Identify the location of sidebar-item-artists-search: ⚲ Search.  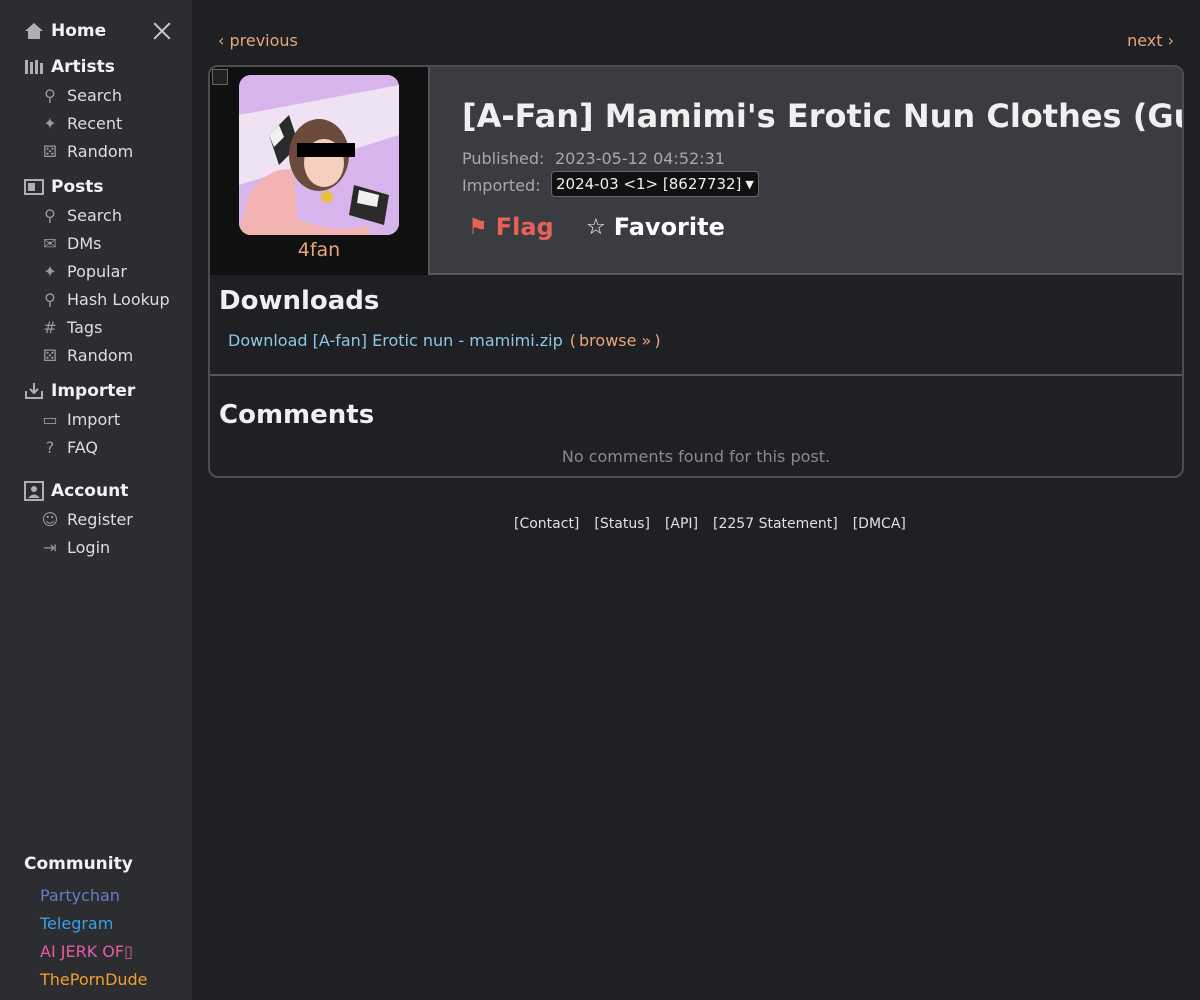
(81, 95).